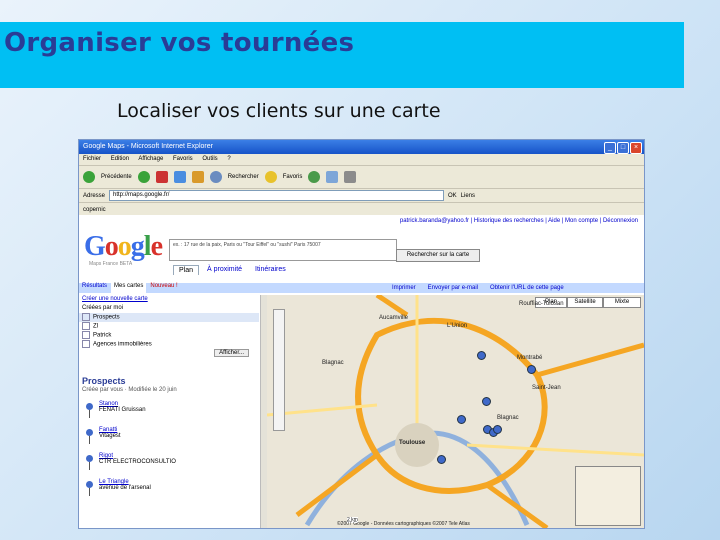 The width and height of the screenshot is (720, 540). I want to click on slide-title: Organiser vos tournées, so click(179, 43).